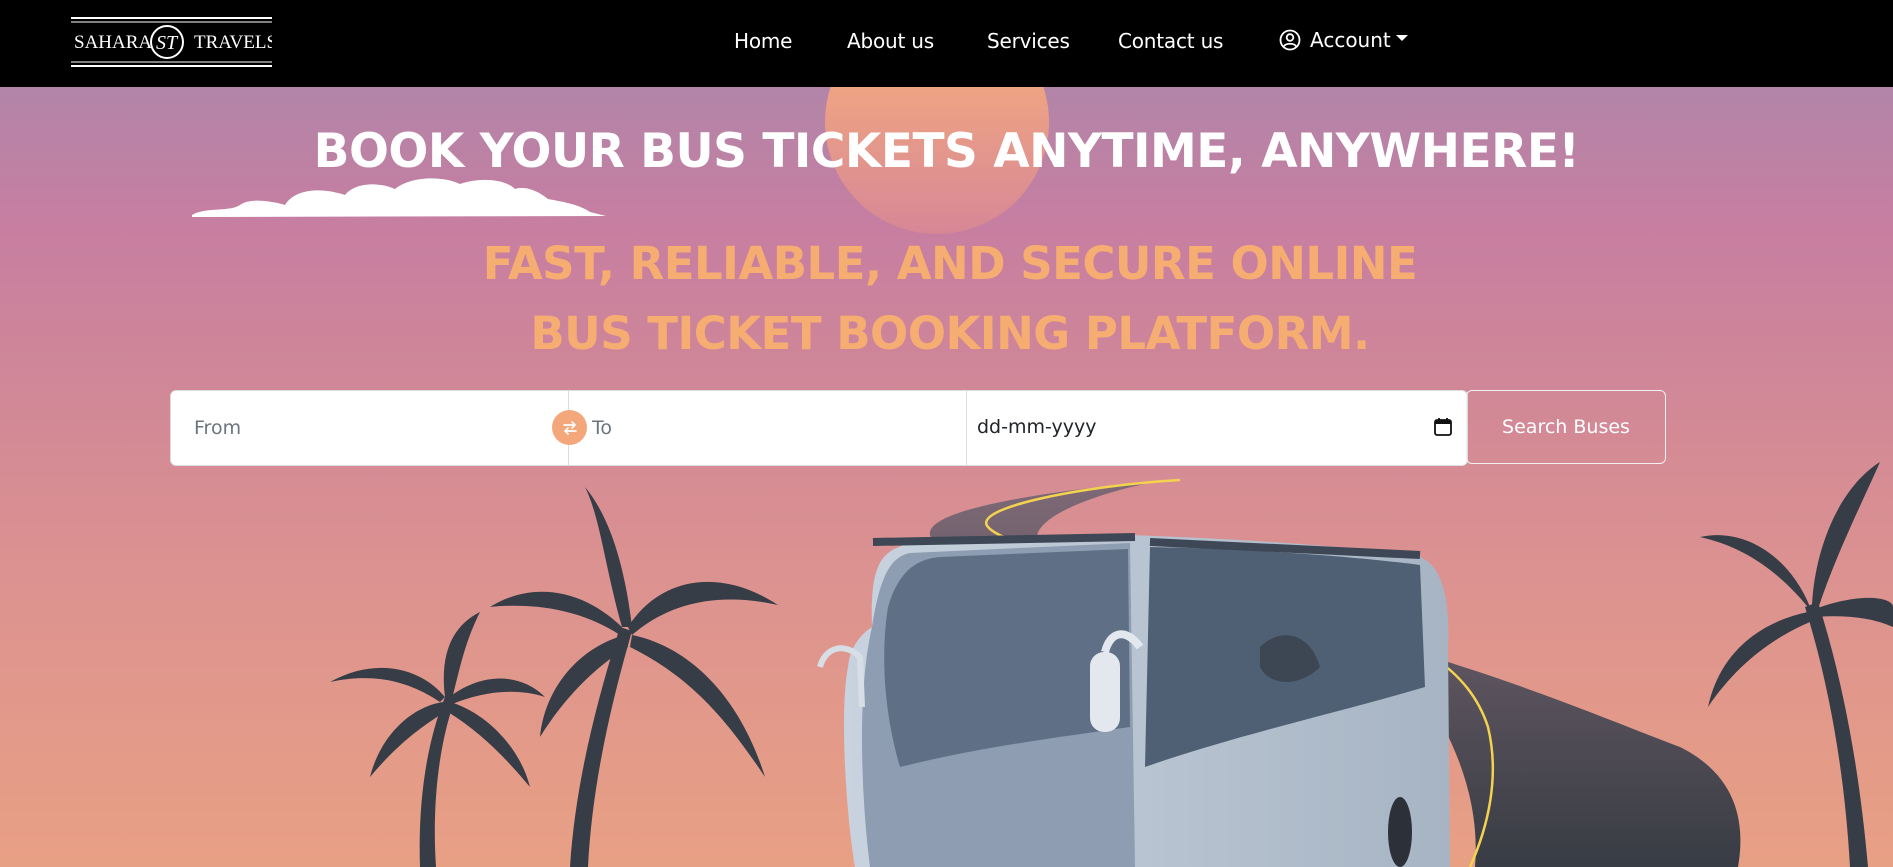  Describe the element at coordinates (634, 677) in the screenshot. I see `palm-tree-left-large` at that location.